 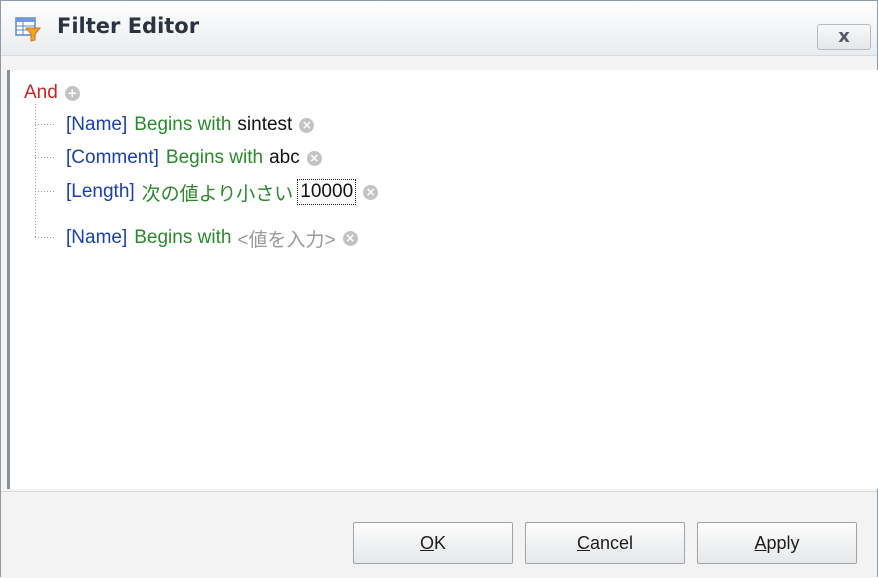 I want to click on condition-value-placeholder: <値を入力>, so click(x=286, y=238).